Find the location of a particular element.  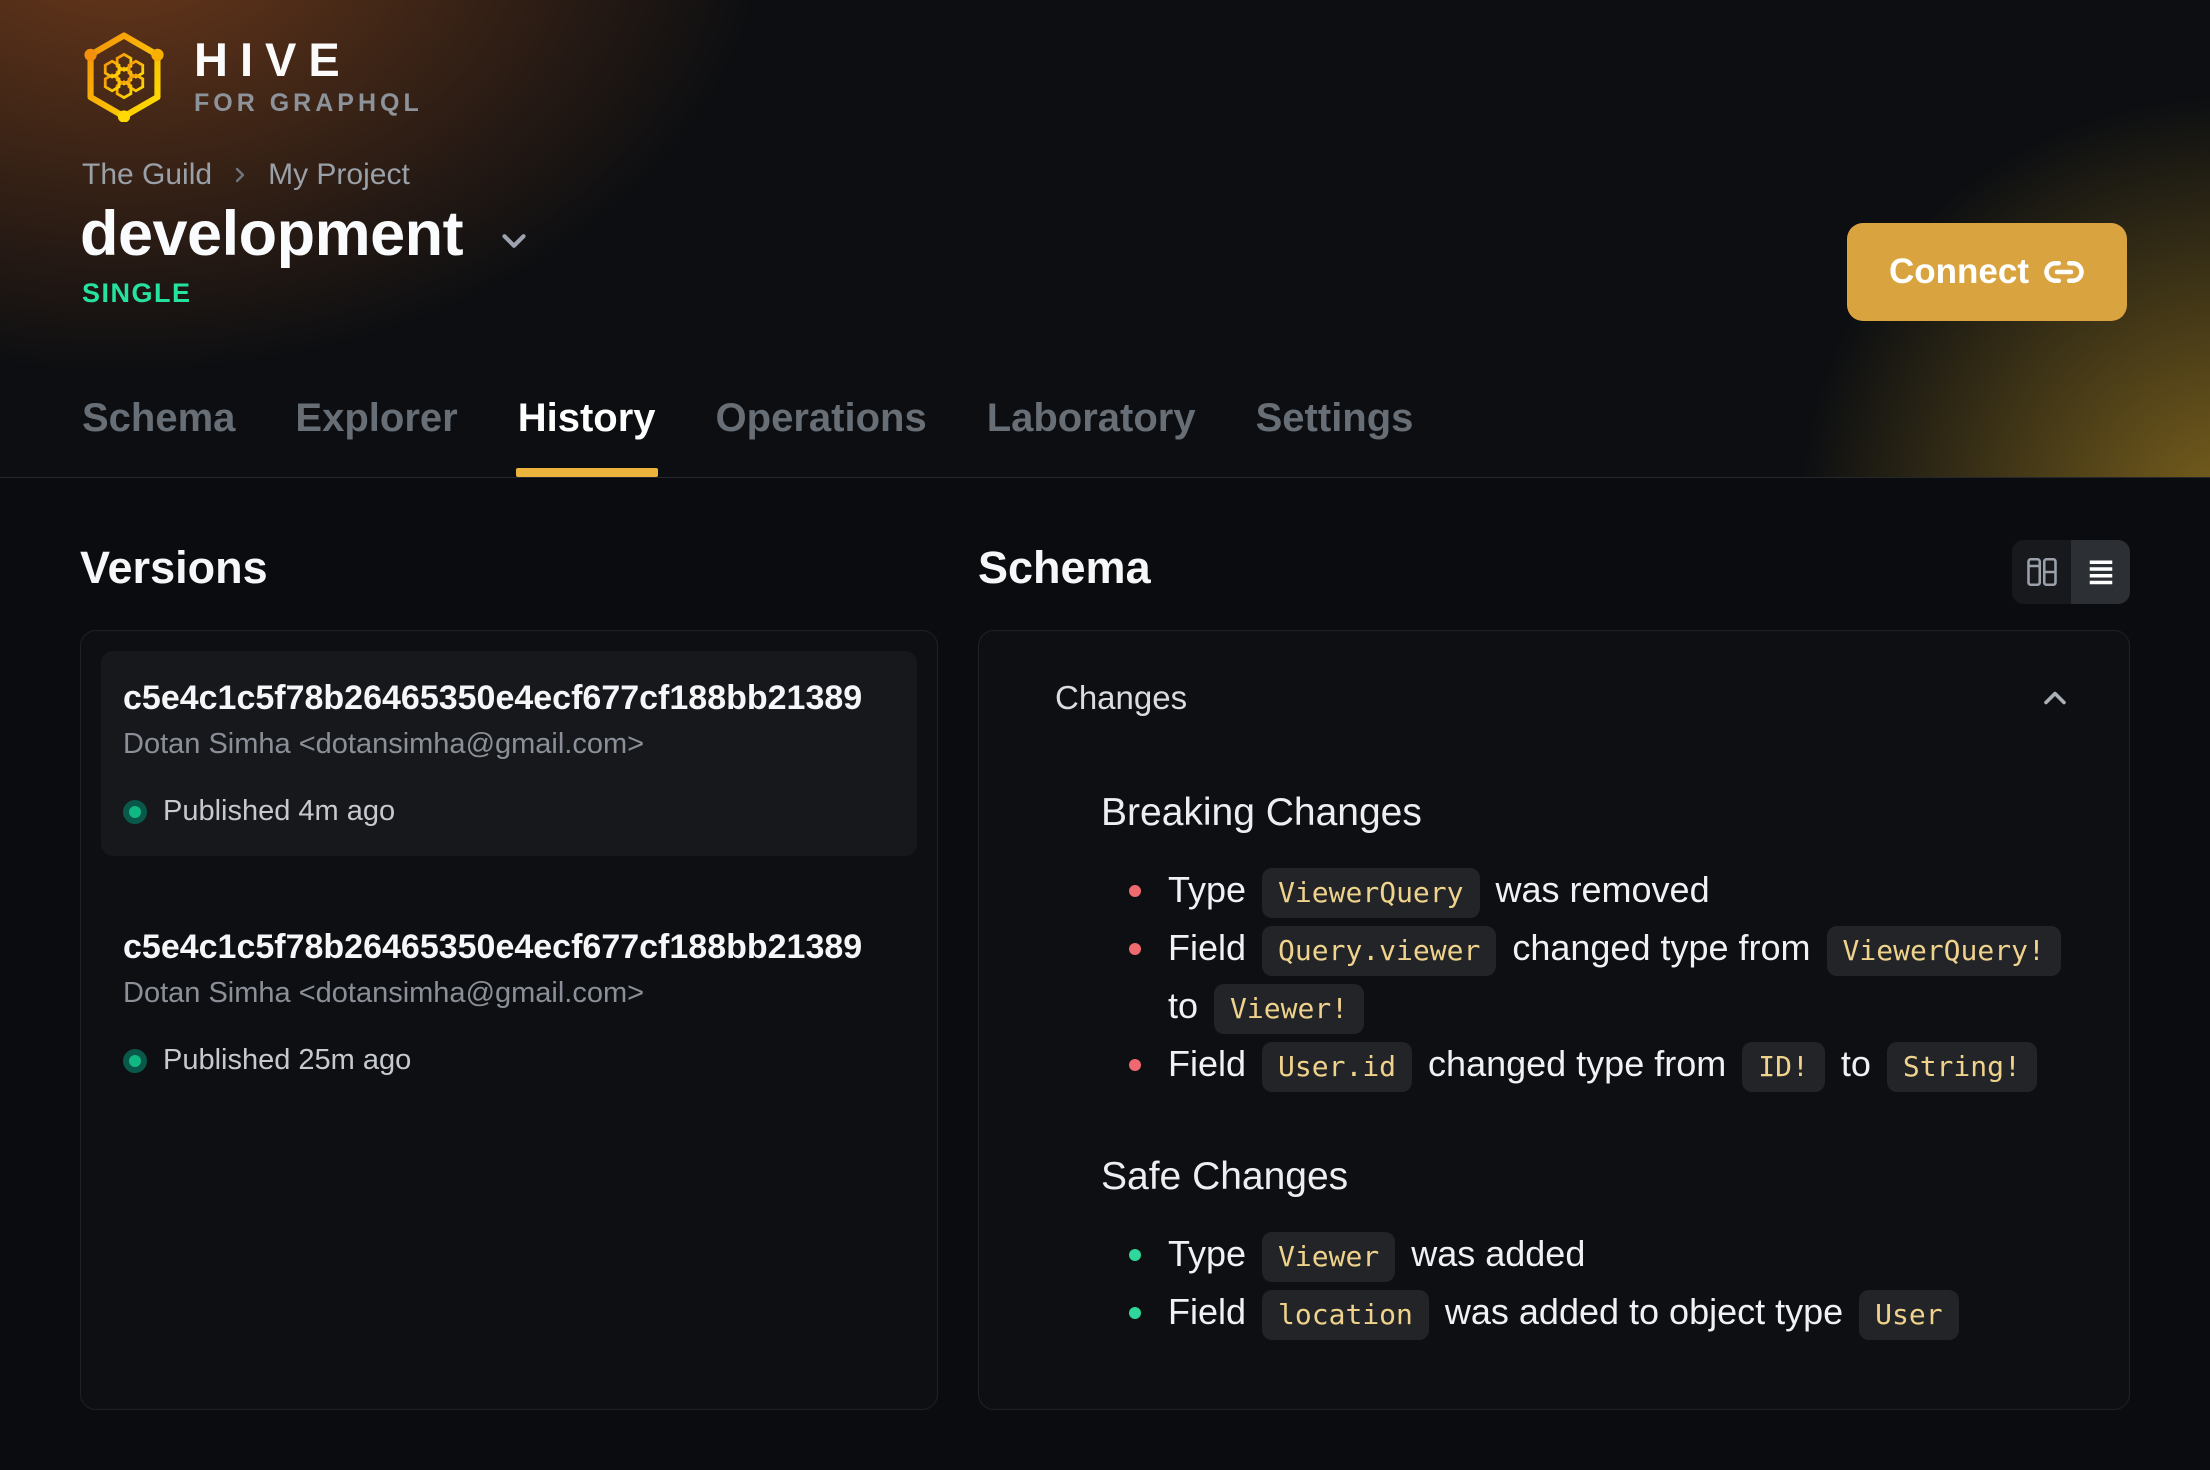

tab-schema: Schema is located at coordinates (158, 436).